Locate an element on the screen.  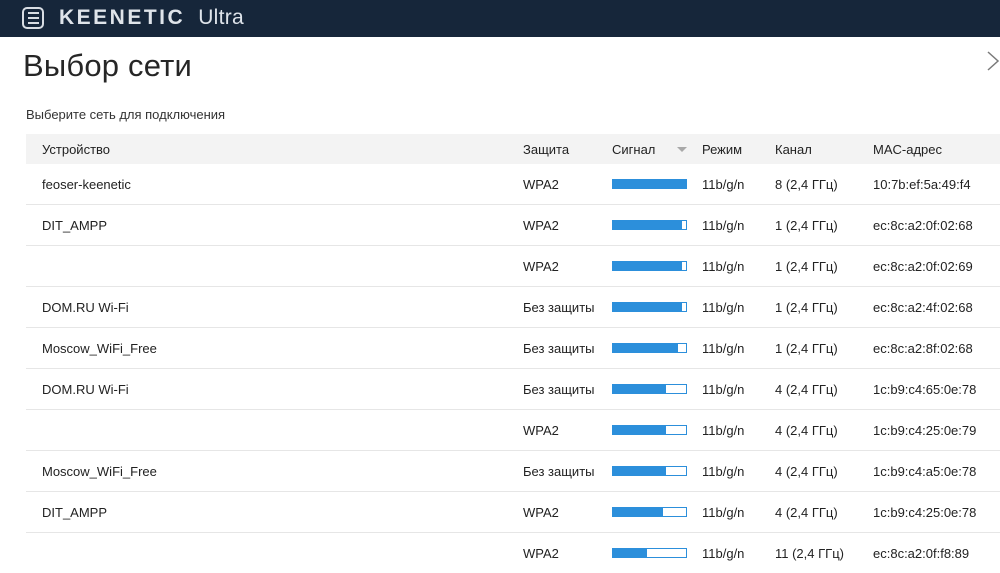
mac-address: ec:8c:a2:0f:02:68 is located at coordinates (923, 225).